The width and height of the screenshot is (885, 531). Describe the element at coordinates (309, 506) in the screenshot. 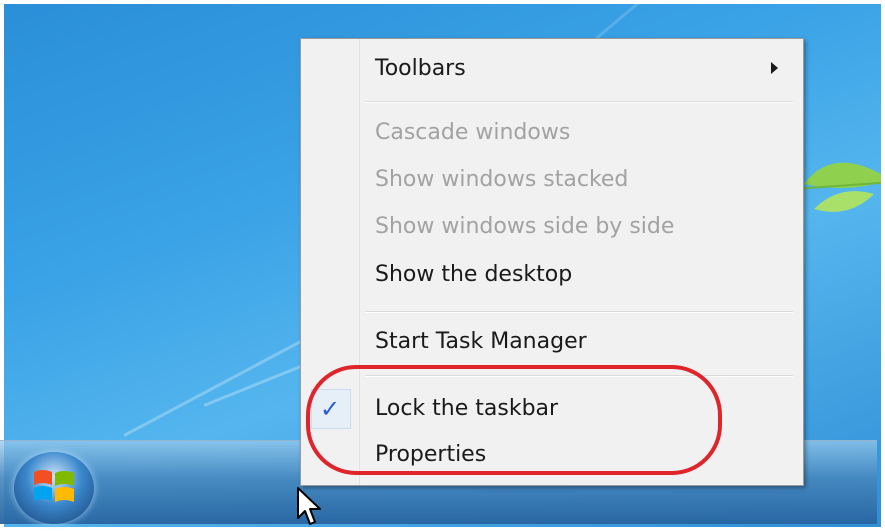

I see `mouse-pointer-icon` at that location.